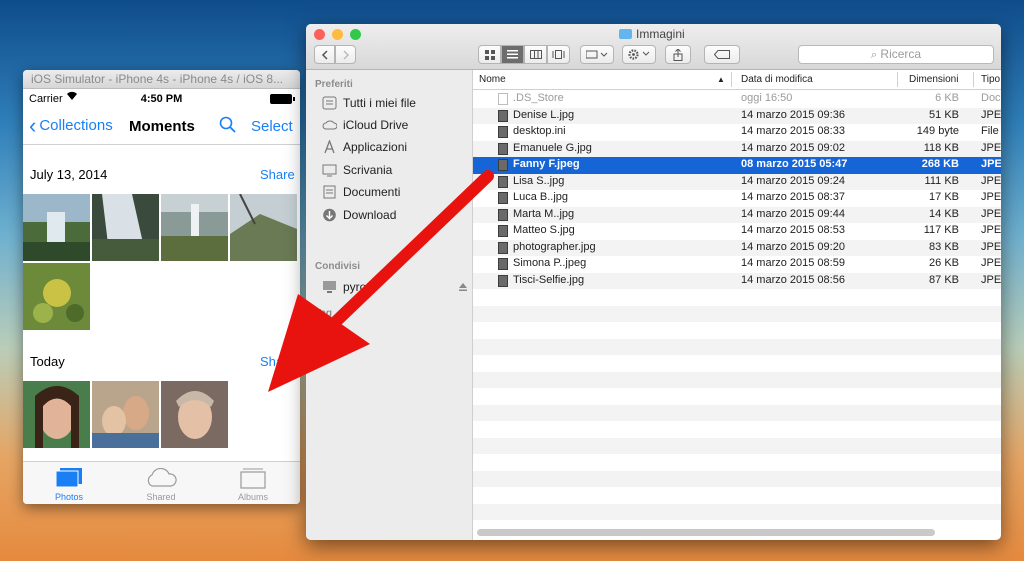 Image resolution: width=1024 pixels, height=561 pixels. What do you see at coordinates (941, 147) in the screenshot?
I see `file-size: 118 KB` at bounding box center [941, 147].